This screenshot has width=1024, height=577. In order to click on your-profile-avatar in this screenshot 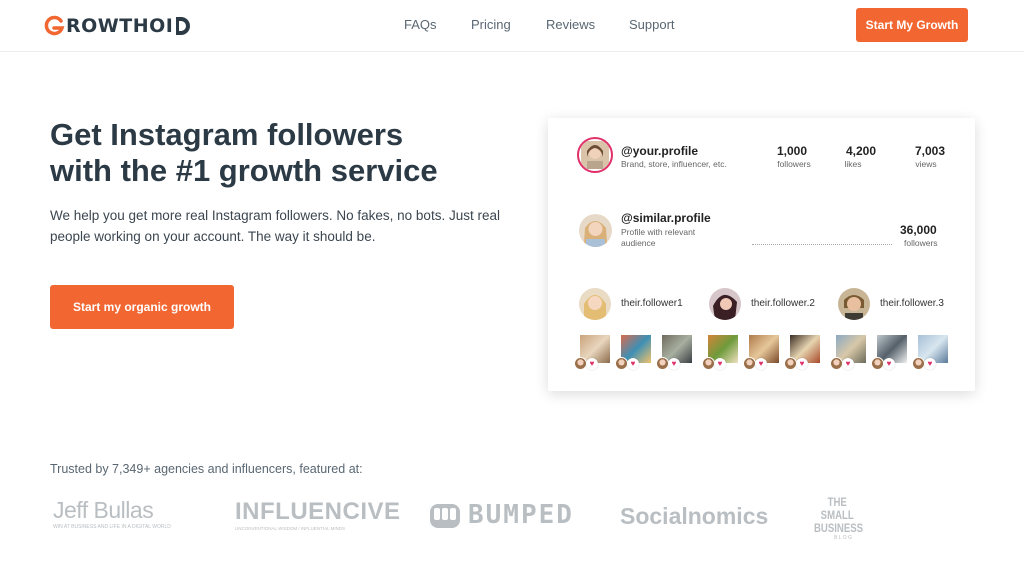, I will do `click(595, 155)`.